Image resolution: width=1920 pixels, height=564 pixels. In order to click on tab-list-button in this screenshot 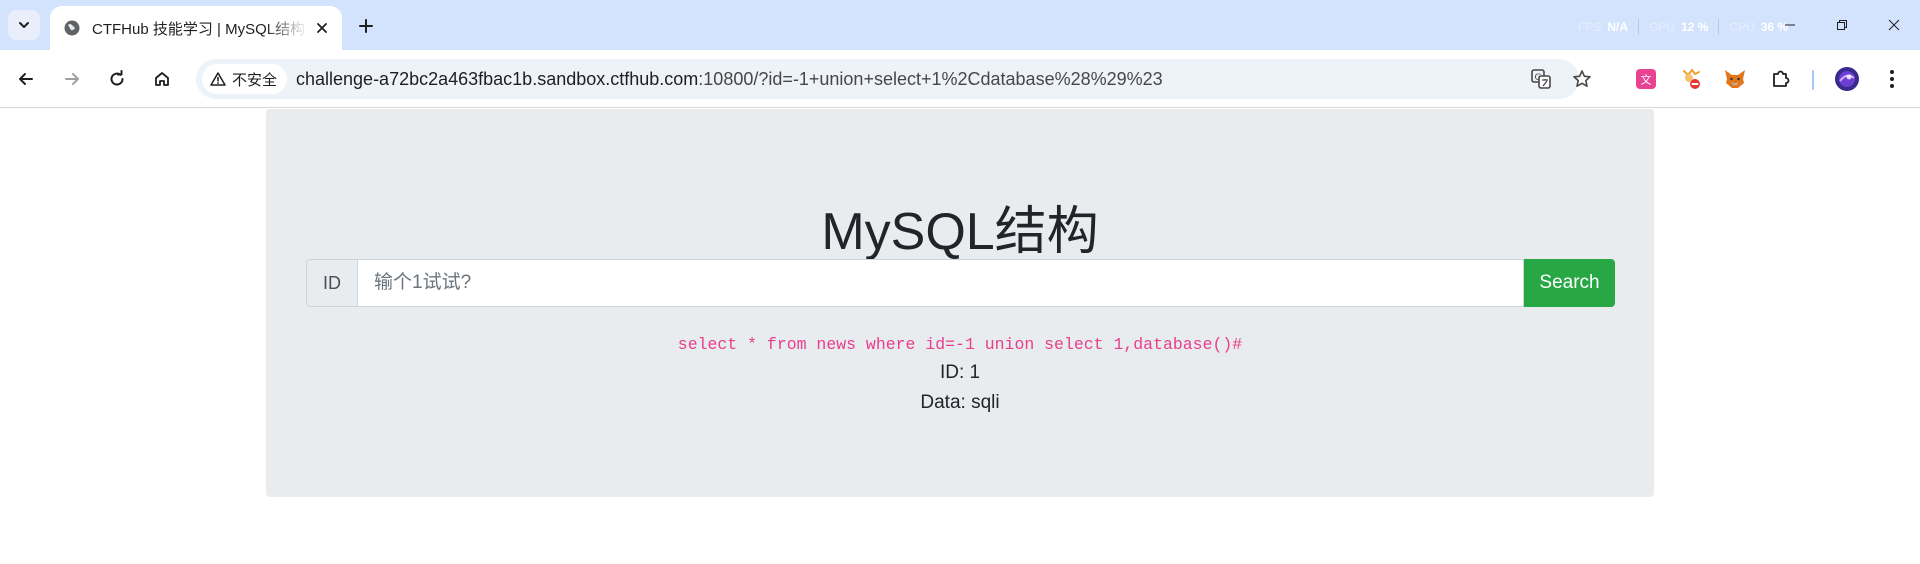, I will do `click(24, 25)`.